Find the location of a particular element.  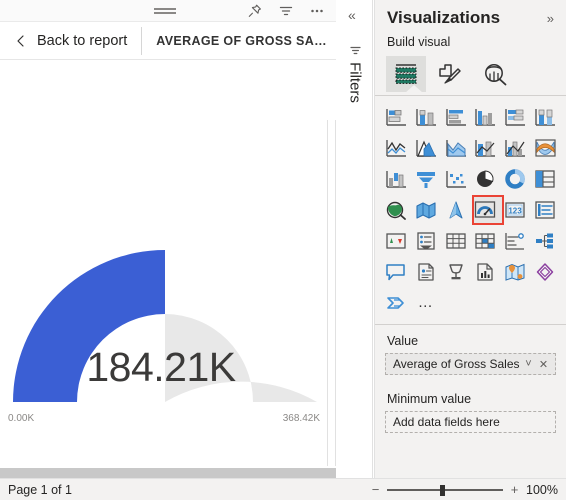

smart-narrative-icon is located at coordinates (486, 271).